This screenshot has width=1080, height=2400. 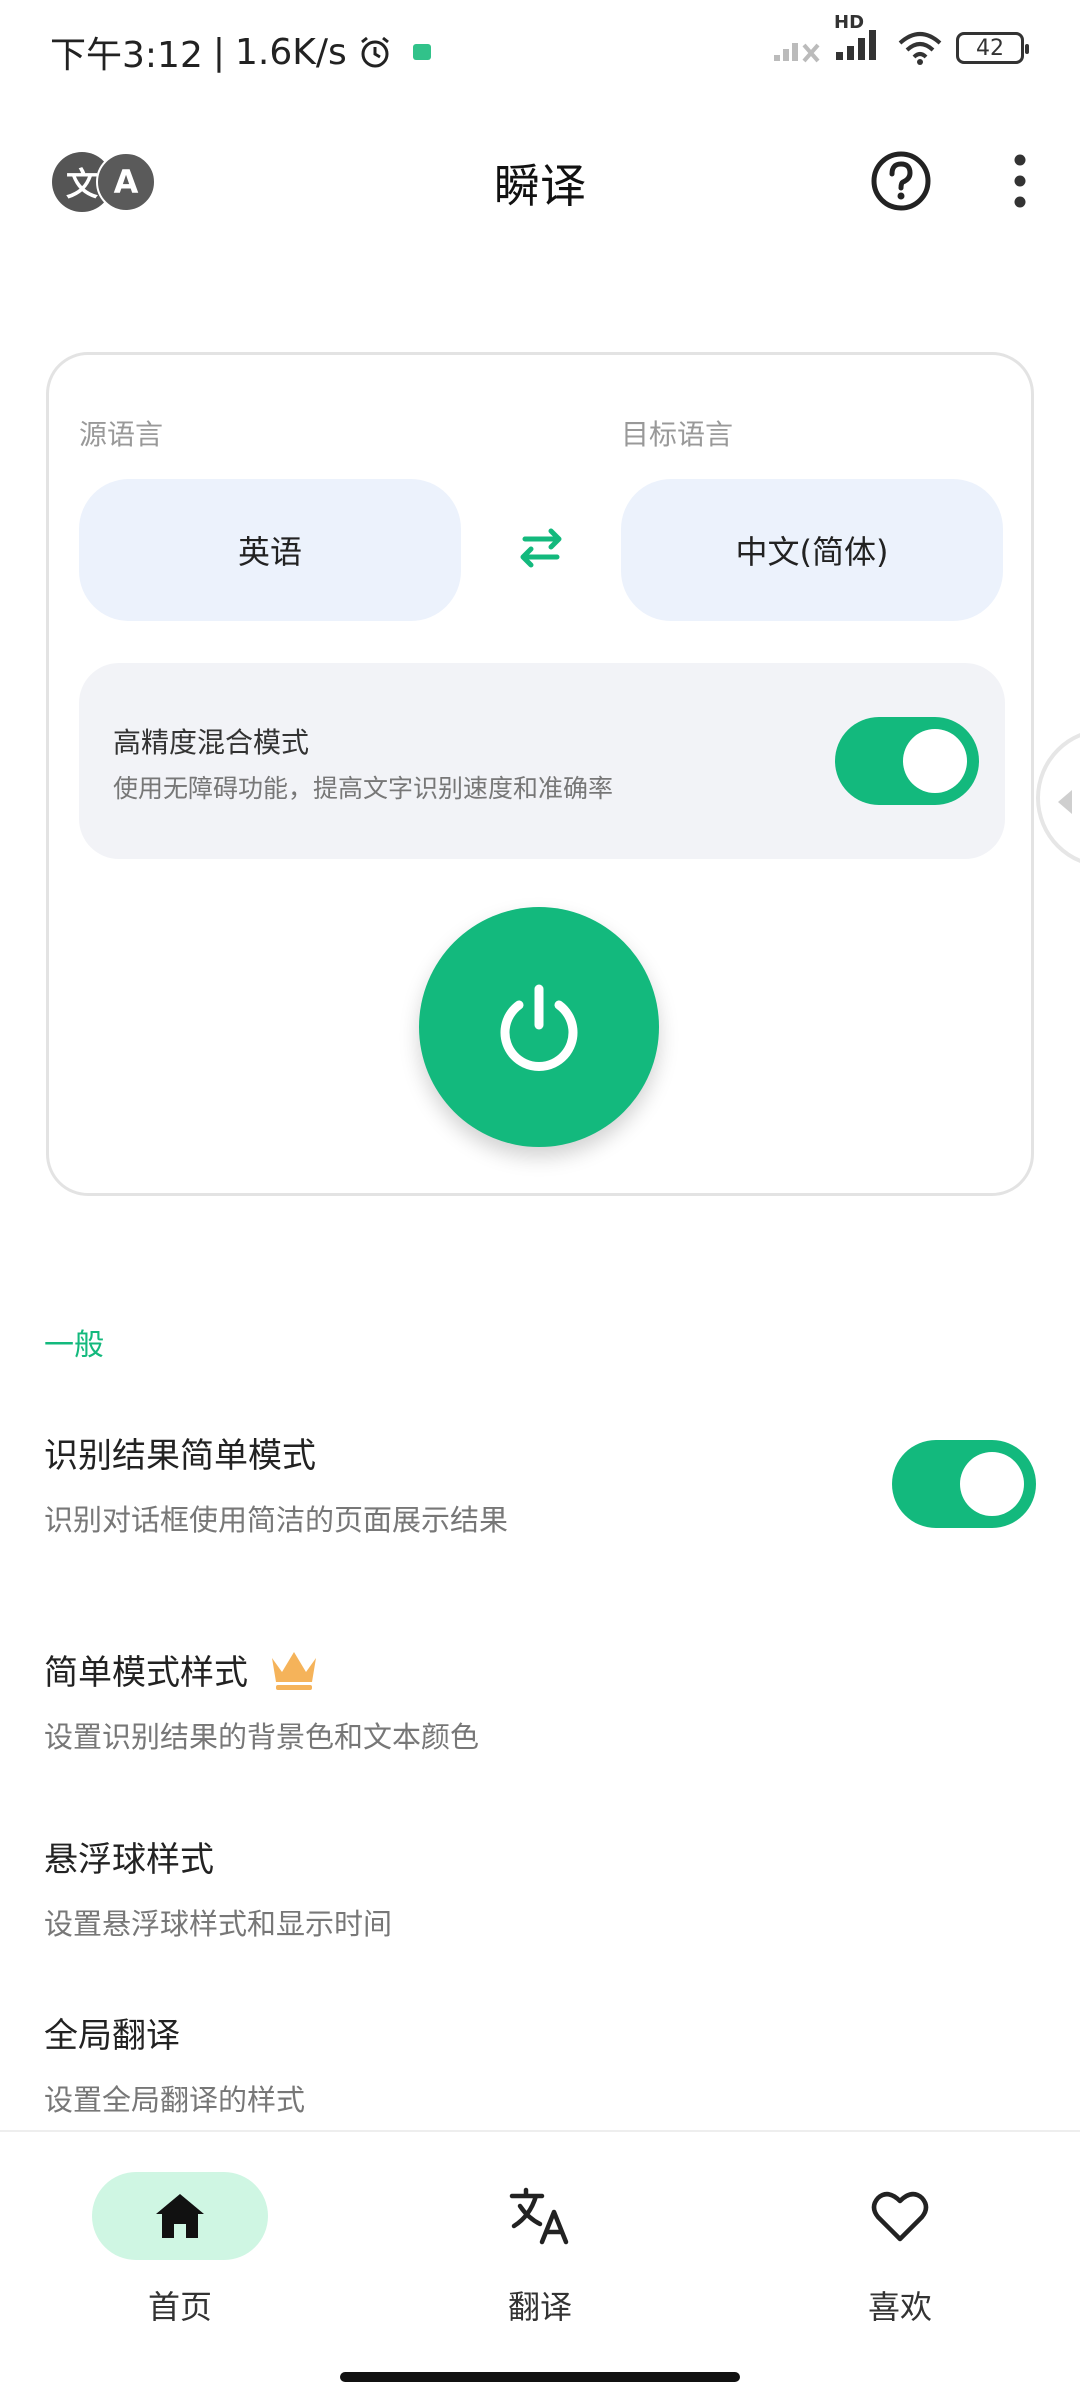 I want to click on power-button, so click(x=539, y=1027).